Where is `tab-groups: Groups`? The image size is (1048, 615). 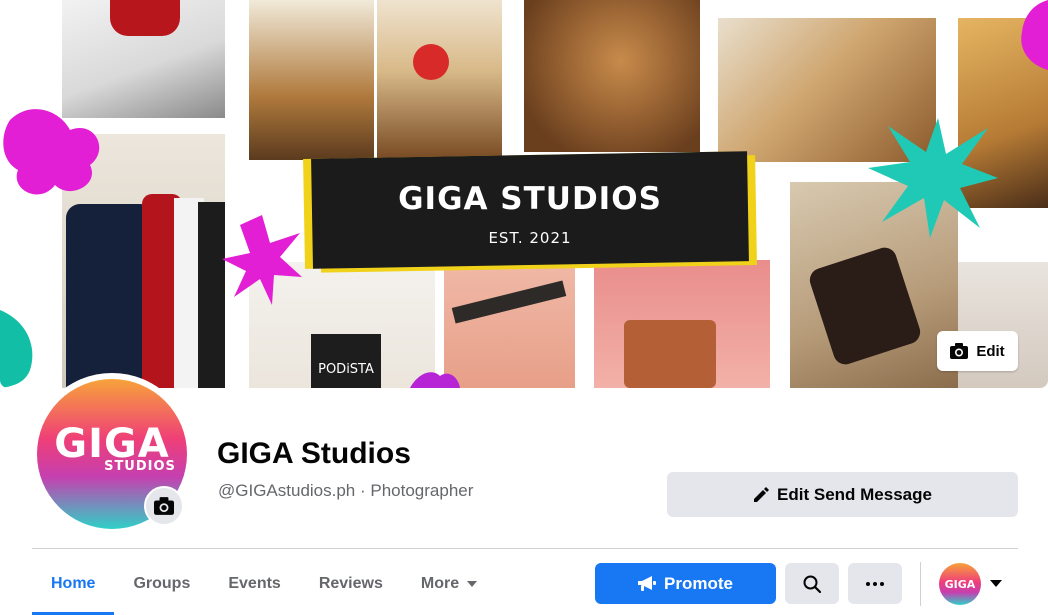
tab-groups: Groups is located at coordinates (161, 584).